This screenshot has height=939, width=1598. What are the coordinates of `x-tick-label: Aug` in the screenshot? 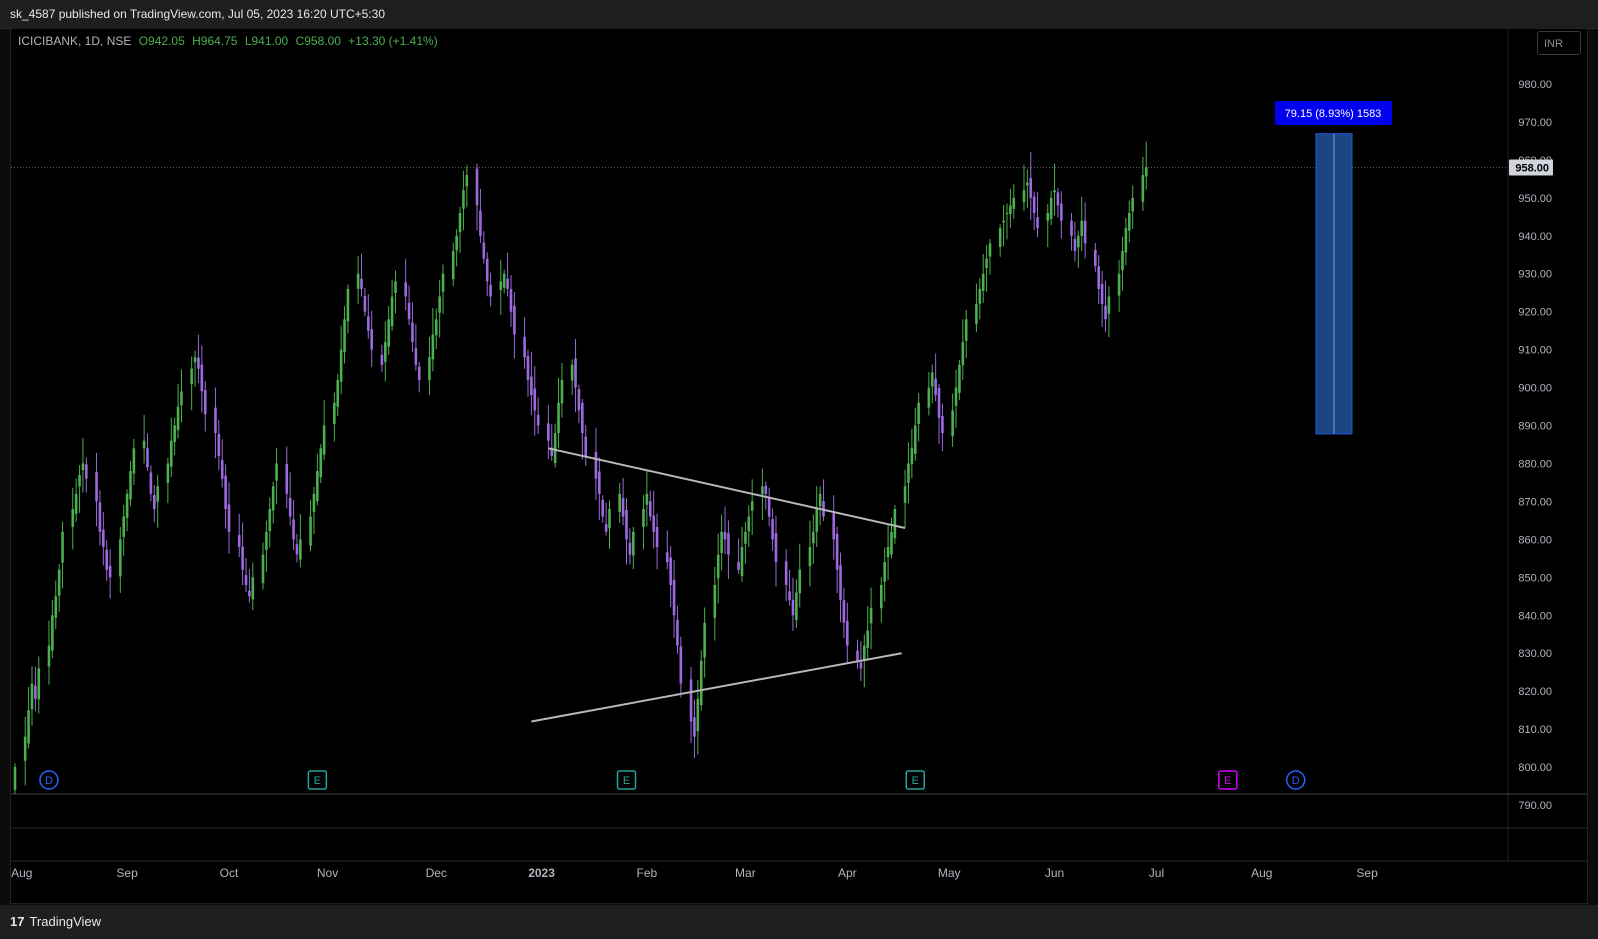 It's located at (21, 873).